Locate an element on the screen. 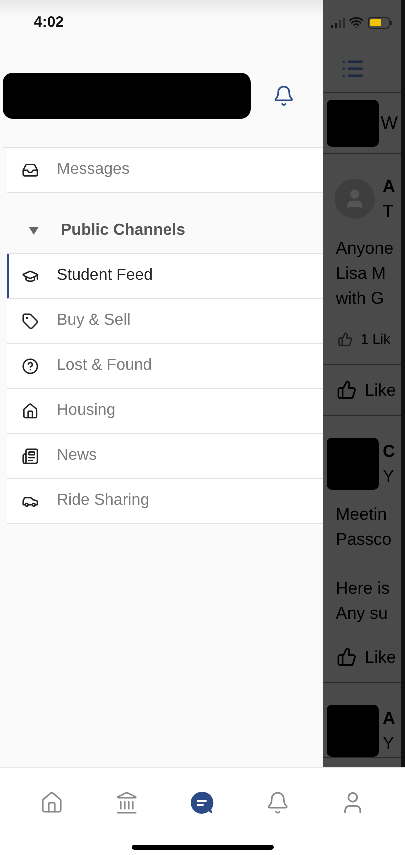  tag-icon is located at coordinates (30, 321).